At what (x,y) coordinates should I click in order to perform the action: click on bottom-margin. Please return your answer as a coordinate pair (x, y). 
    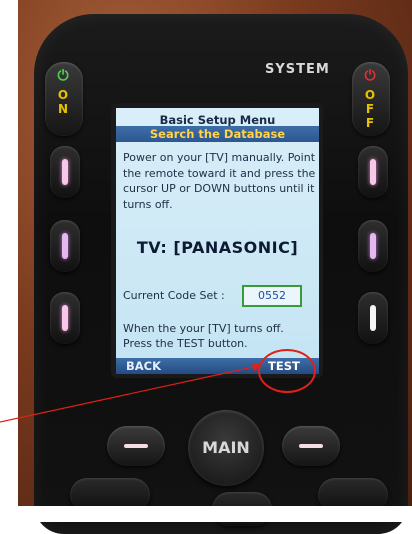
    Looking at the image, I should click on (206, 514).